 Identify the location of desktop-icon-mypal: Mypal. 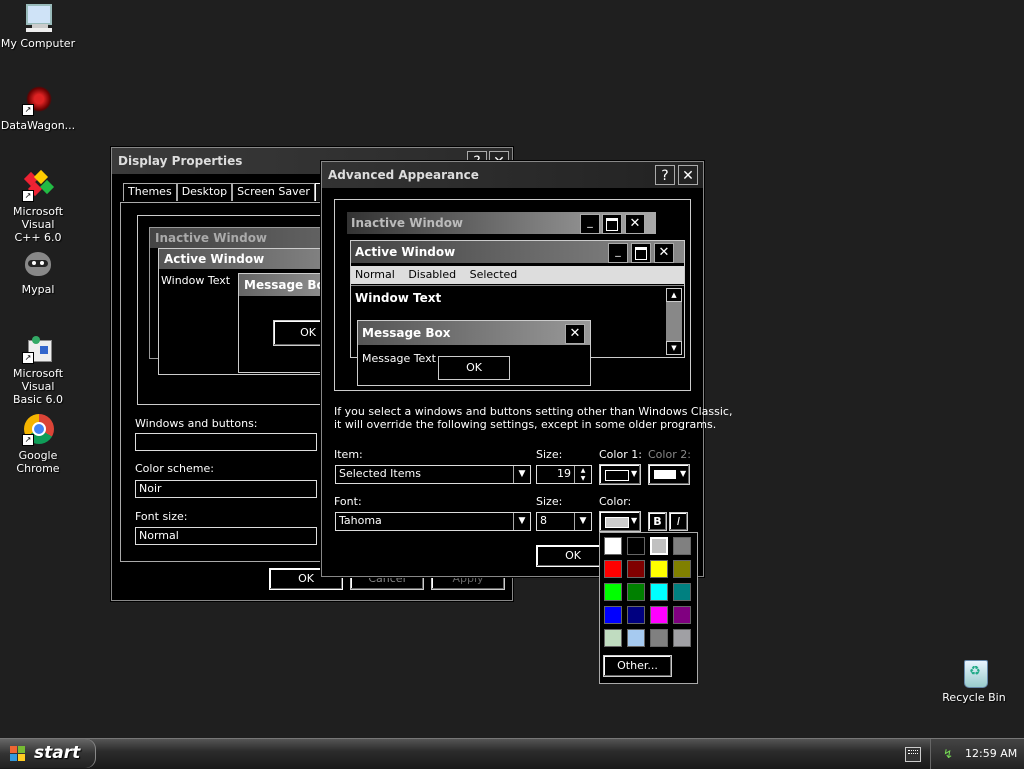
(39, 272).